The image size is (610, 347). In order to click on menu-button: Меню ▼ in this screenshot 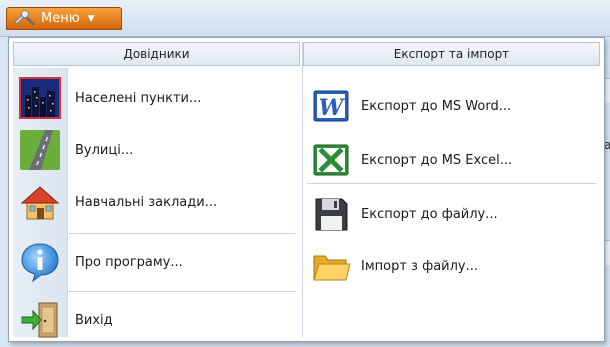, I will do `click(64, 18)`.